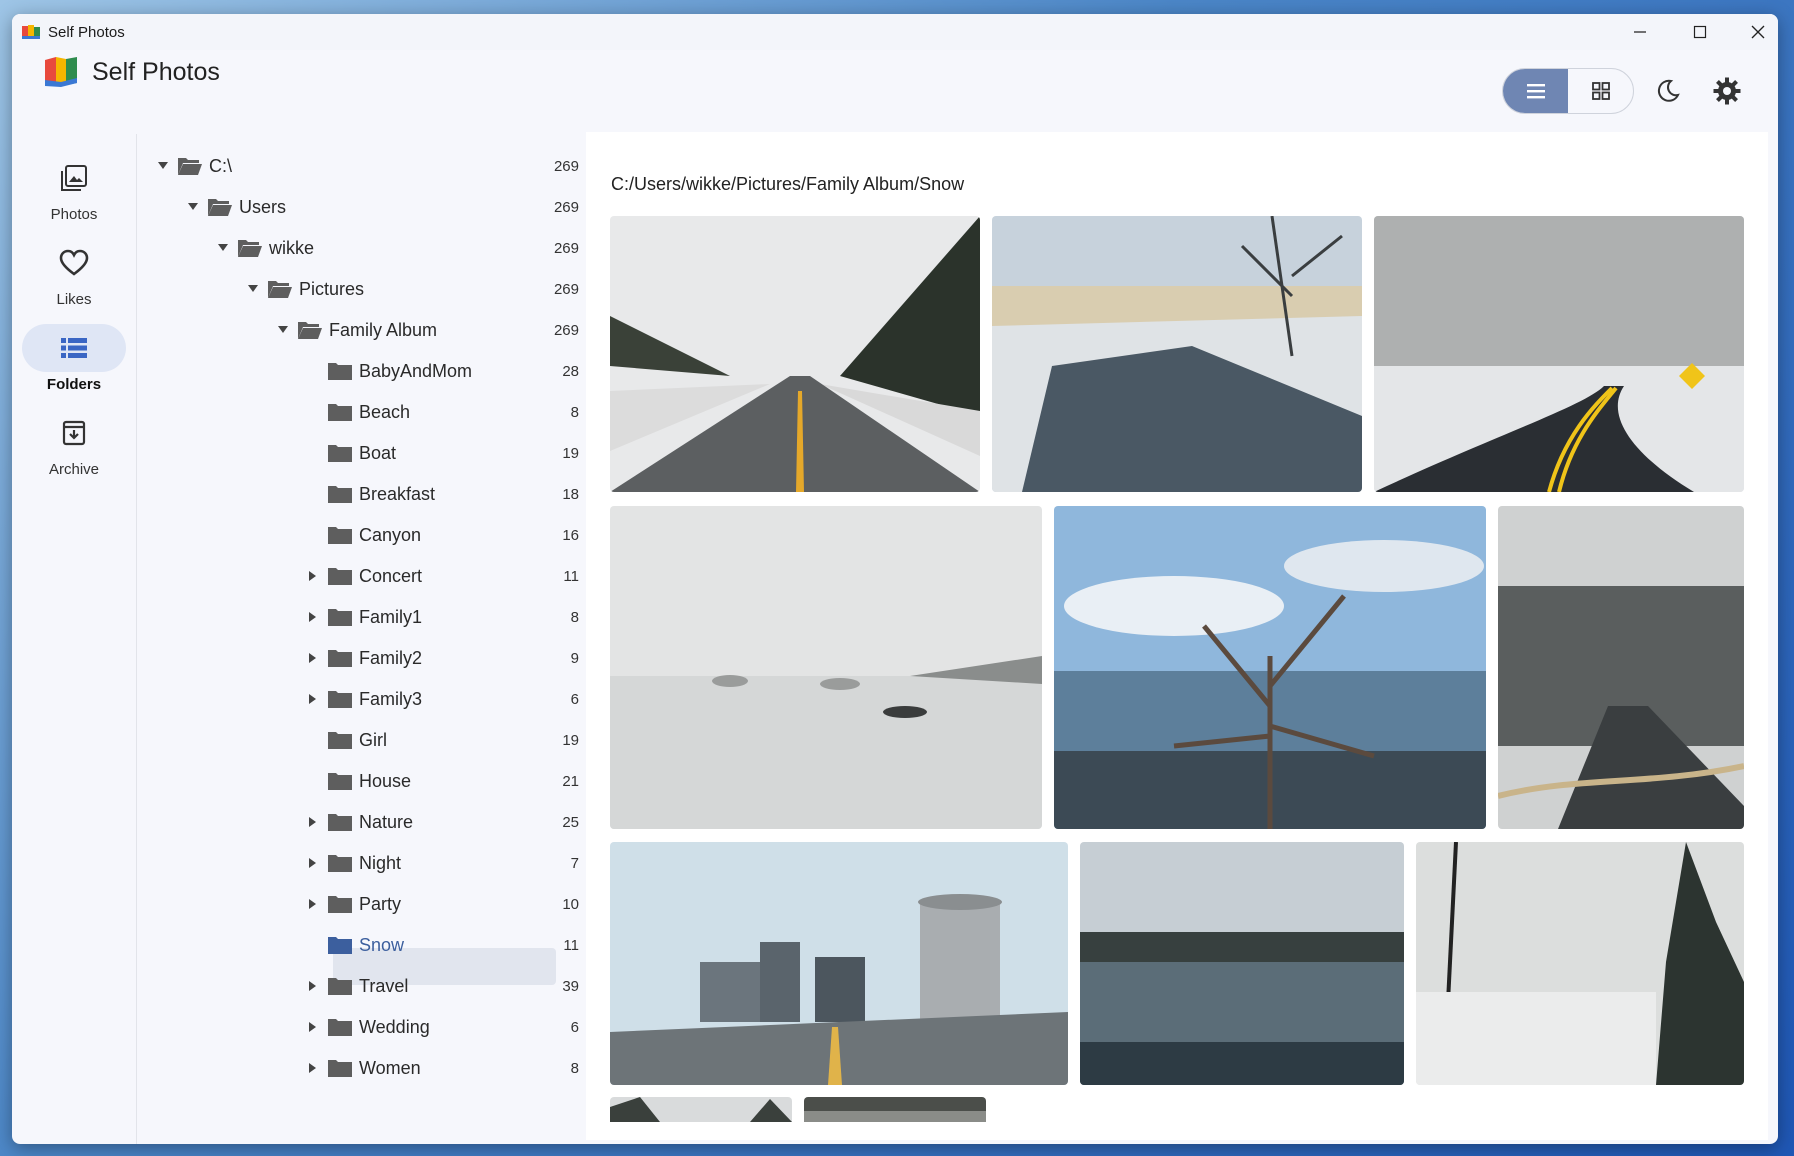  What do you see at coordinates (441, 945) in the screenshot?
I see `tree-item-snow: Snow 11` at bounding box center [441, 945].